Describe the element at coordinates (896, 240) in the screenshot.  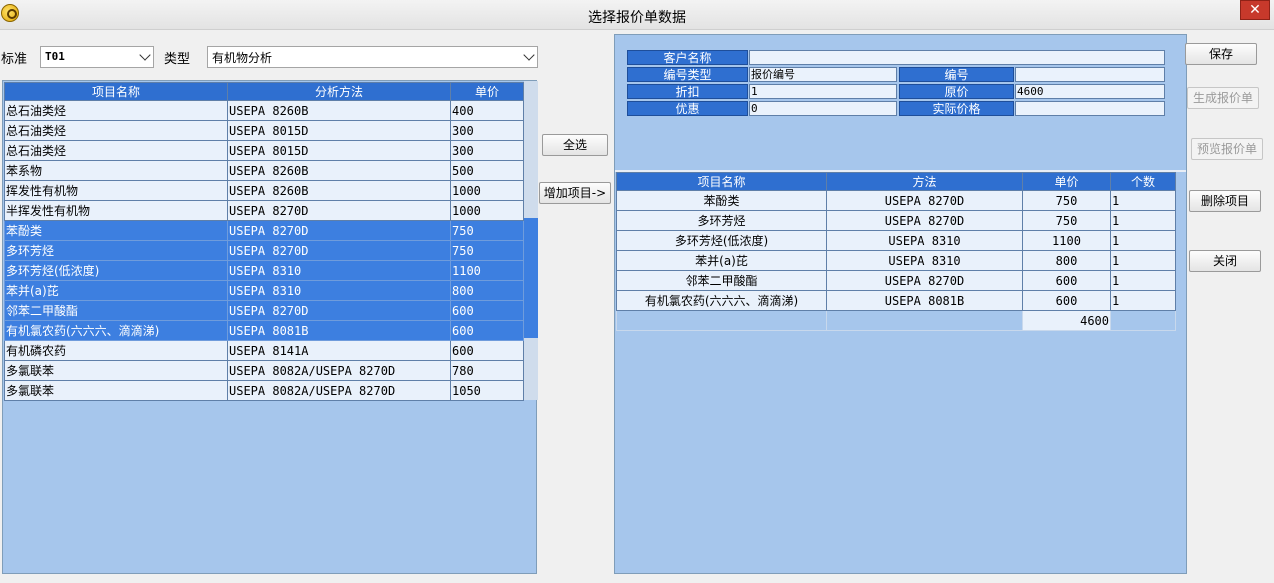
I see `table-row: 多环芳烃(低浓度) USEPA 8310 1100 1` at that location.